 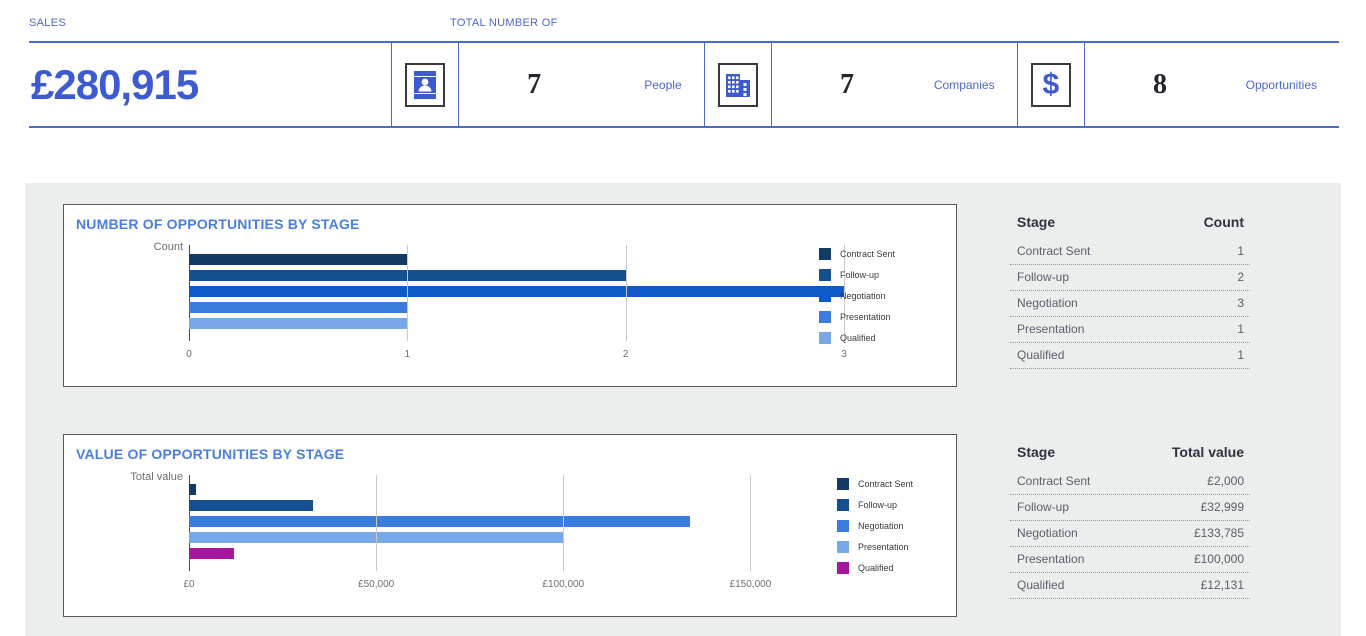 I want to click on cell-stage: Follow-up, so click(x=1043, y=277).